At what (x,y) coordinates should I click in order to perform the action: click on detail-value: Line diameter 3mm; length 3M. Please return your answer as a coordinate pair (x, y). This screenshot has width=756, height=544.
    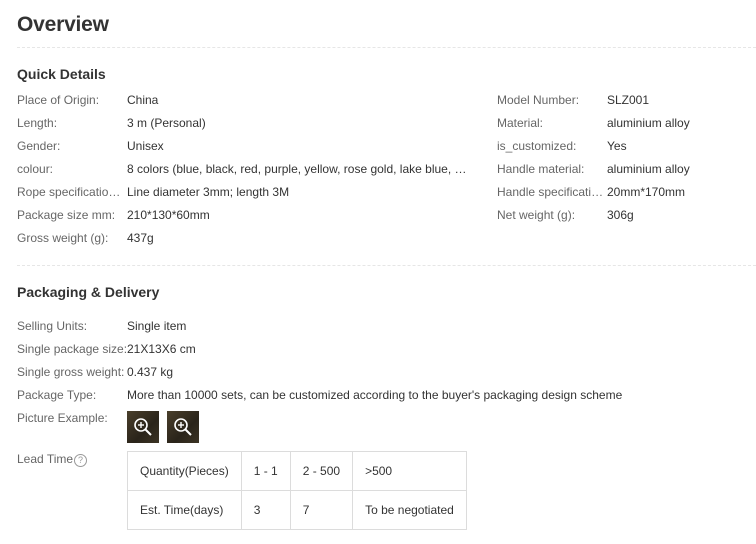
    Looking at the image, I should click on (208, 192).